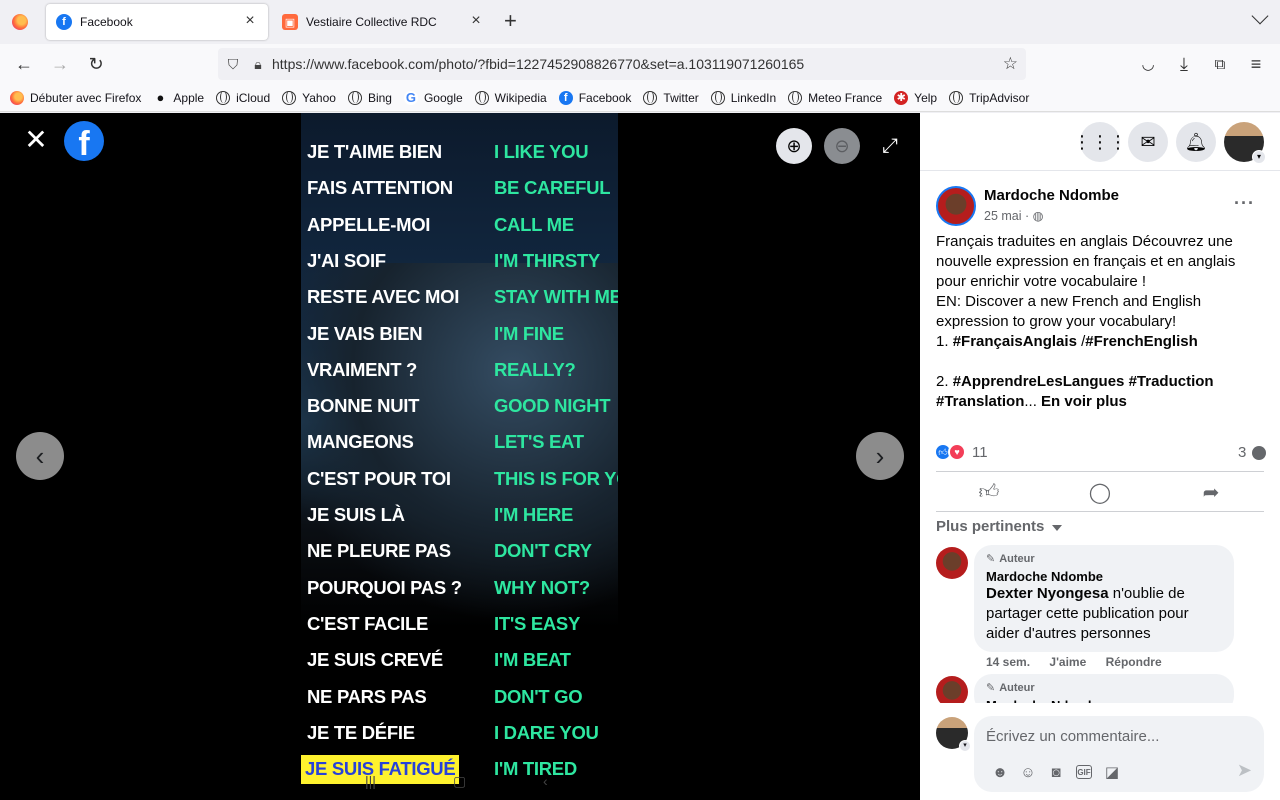 This screenshot has height=800, width=1280. What do you see at coordinates (953, 734) in the screenshot?
I see `my-avatar: ▾` at bounding box center [953, 734].